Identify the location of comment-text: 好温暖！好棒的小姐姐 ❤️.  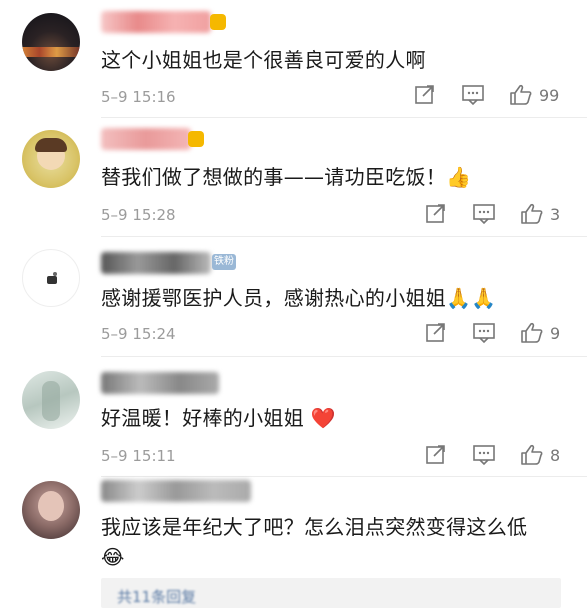
(218, 416).